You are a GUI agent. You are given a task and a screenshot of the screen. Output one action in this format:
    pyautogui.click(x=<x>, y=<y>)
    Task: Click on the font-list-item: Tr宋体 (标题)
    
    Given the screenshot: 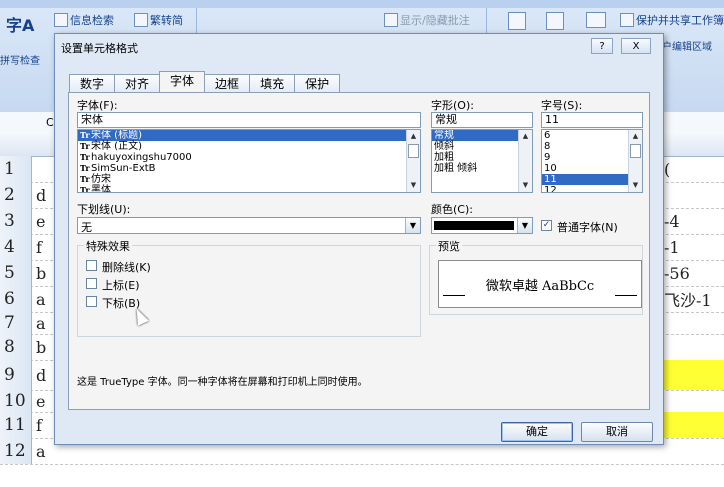 What is the action you would take?
    pyautogui.click(x=249, y=135)
    